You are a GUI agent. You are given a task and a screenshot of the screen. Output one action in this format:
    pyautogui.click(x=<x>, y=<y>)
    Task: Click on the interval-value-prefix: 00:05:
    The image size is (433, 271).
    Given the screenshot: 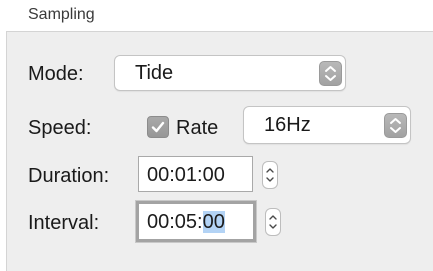 What is the action you would take?
    pyautogui.click(x=175, y=222)
    